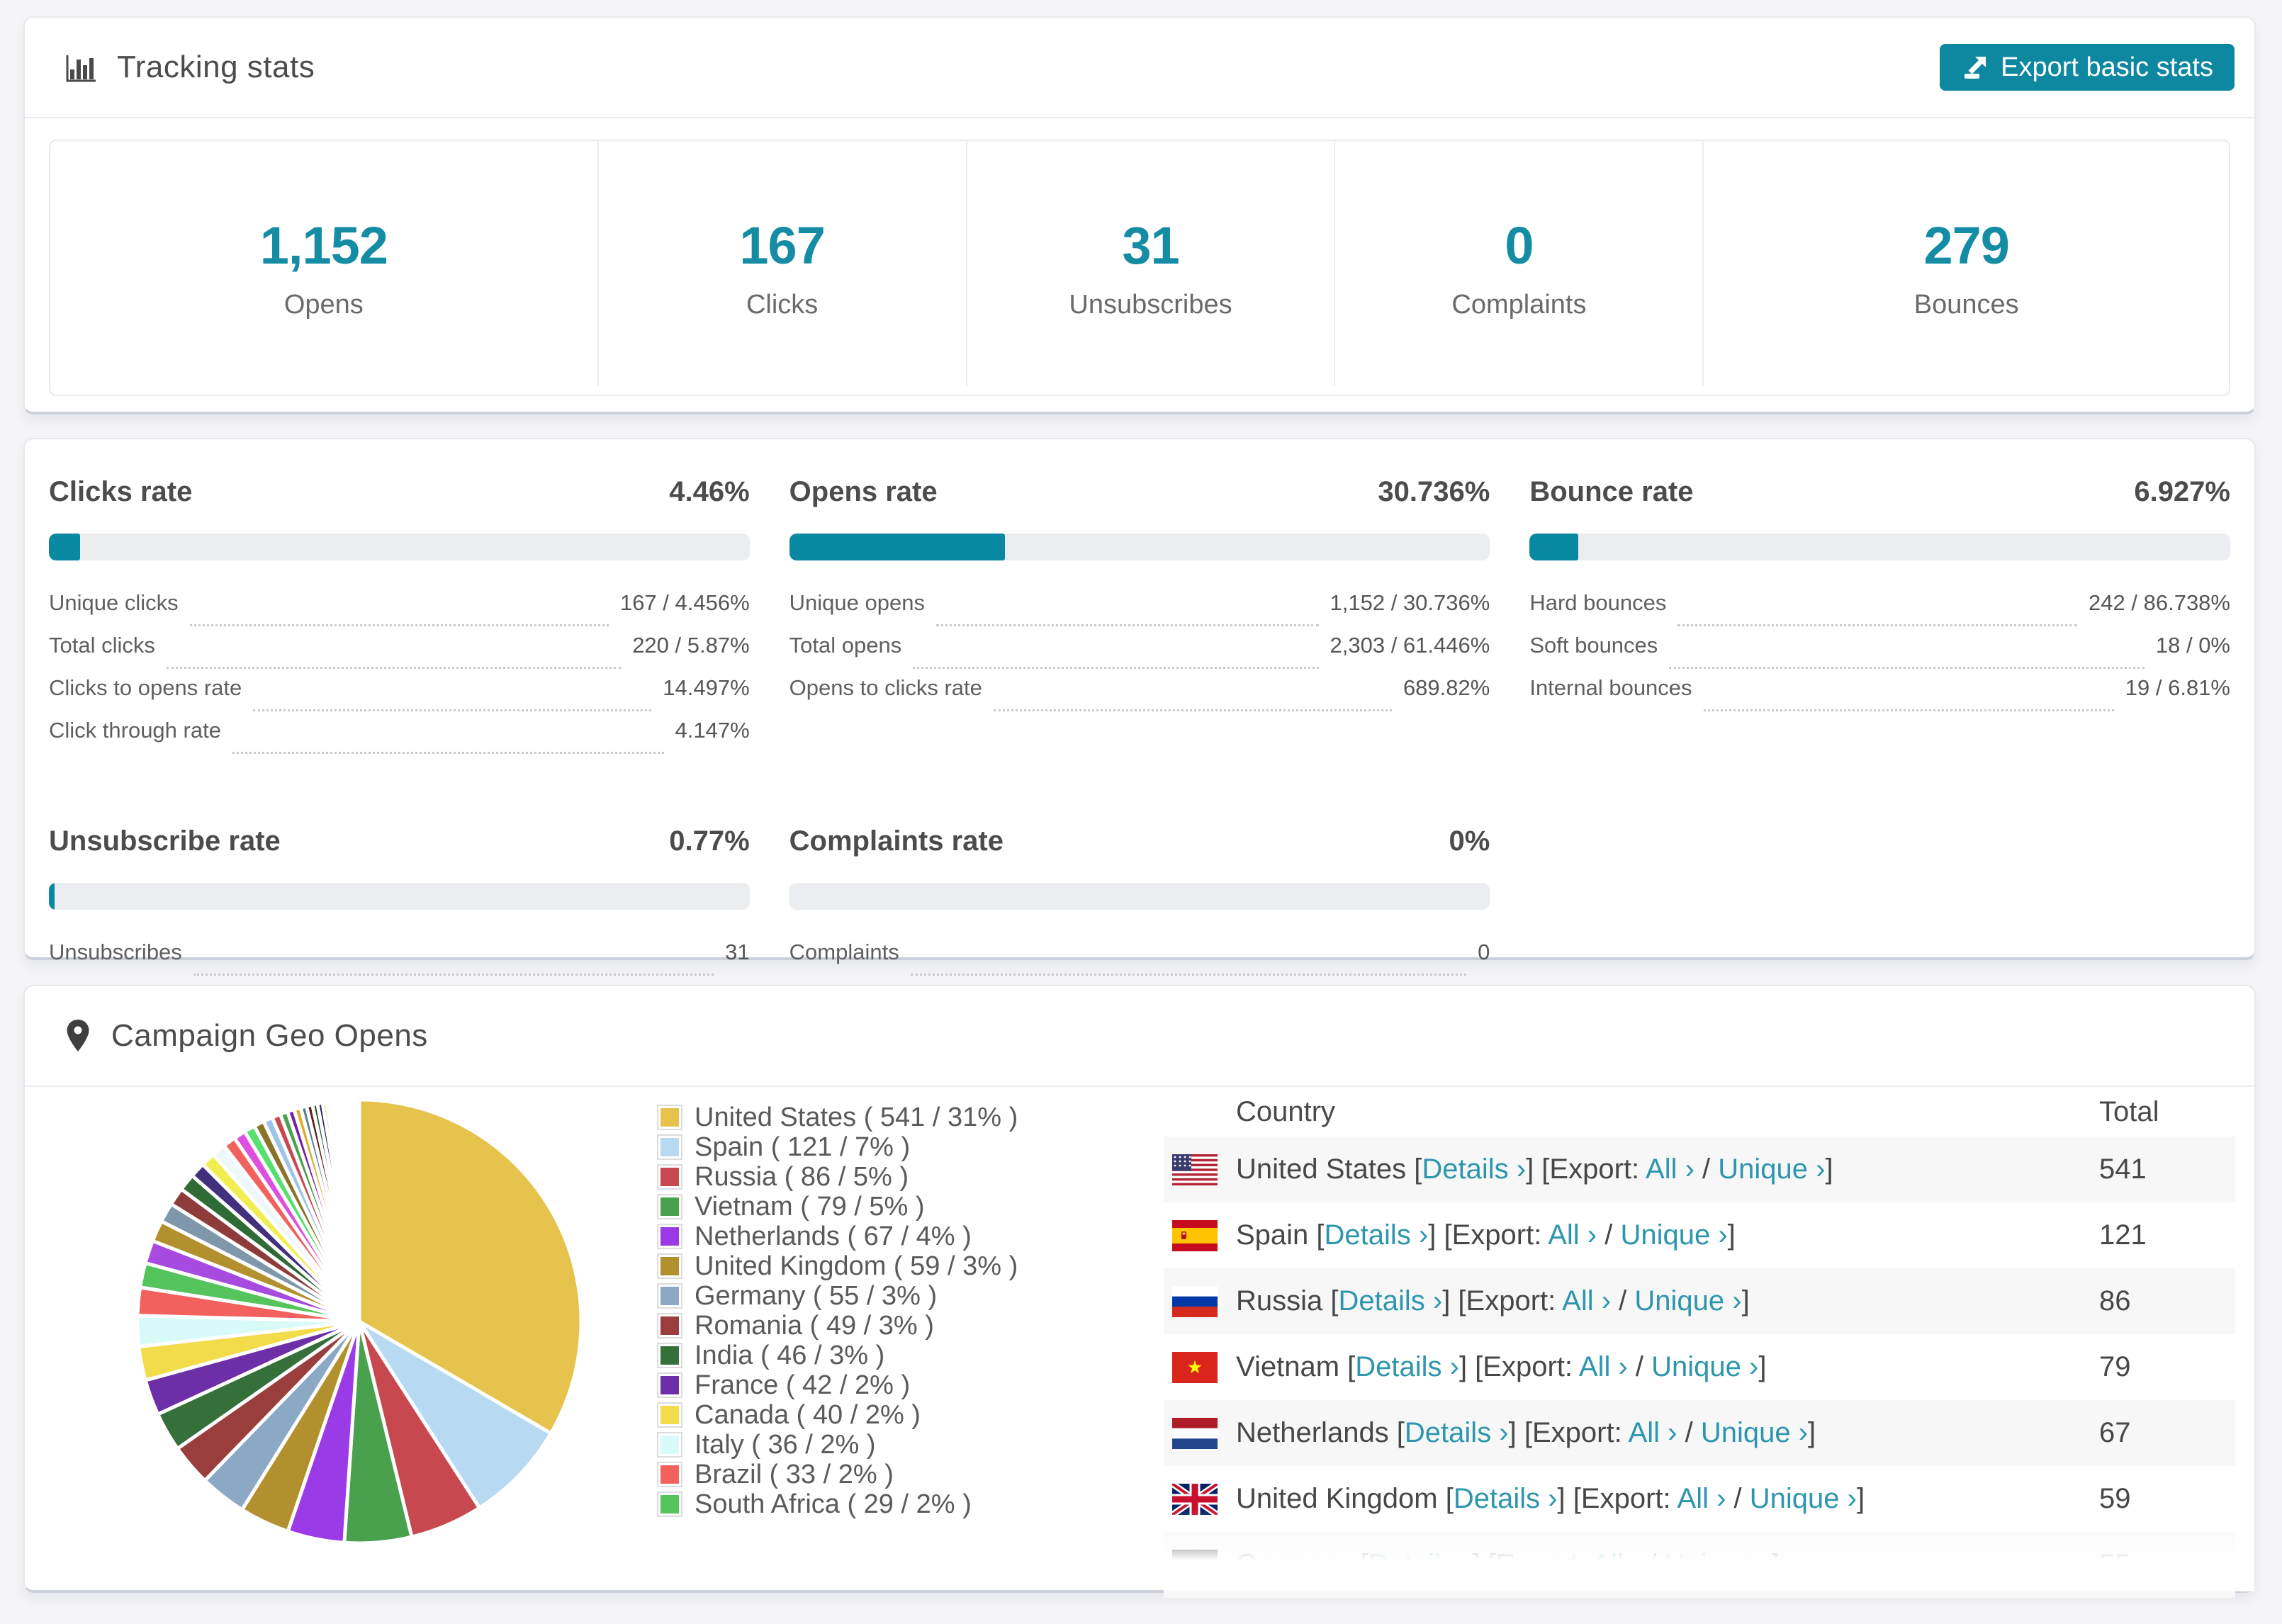 The width and height of the screenshot is (2282, 1624). Describe the element at coordinates (1879, 611) in the screenshot. I see `rate-detail-row: Hard bounces 242 / 86.738%` at that location.